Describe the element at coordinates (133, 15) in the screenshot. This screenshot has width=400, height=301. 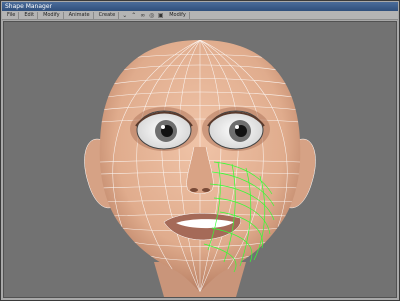
I see `chevron-up-icon: ⌃` at that location.